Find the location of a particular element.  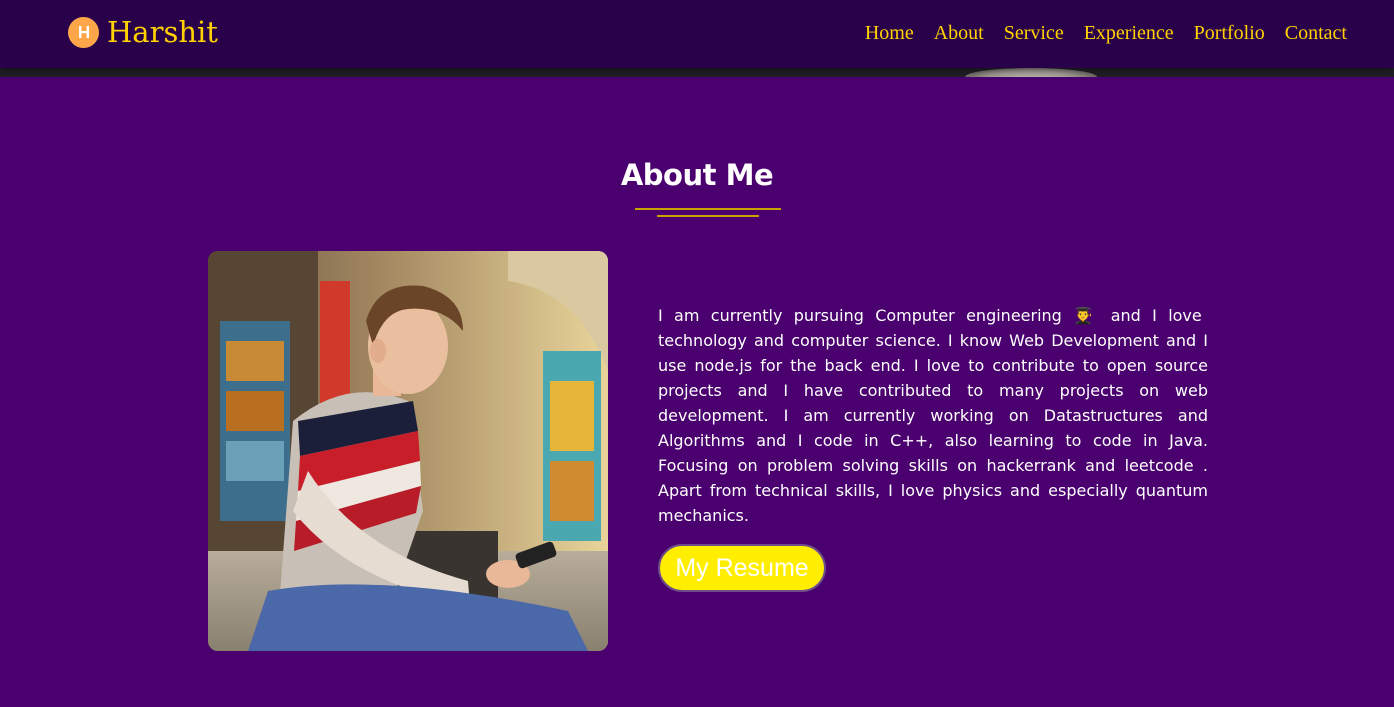

nav-link-home: Home is located at coordinates (889, 33).